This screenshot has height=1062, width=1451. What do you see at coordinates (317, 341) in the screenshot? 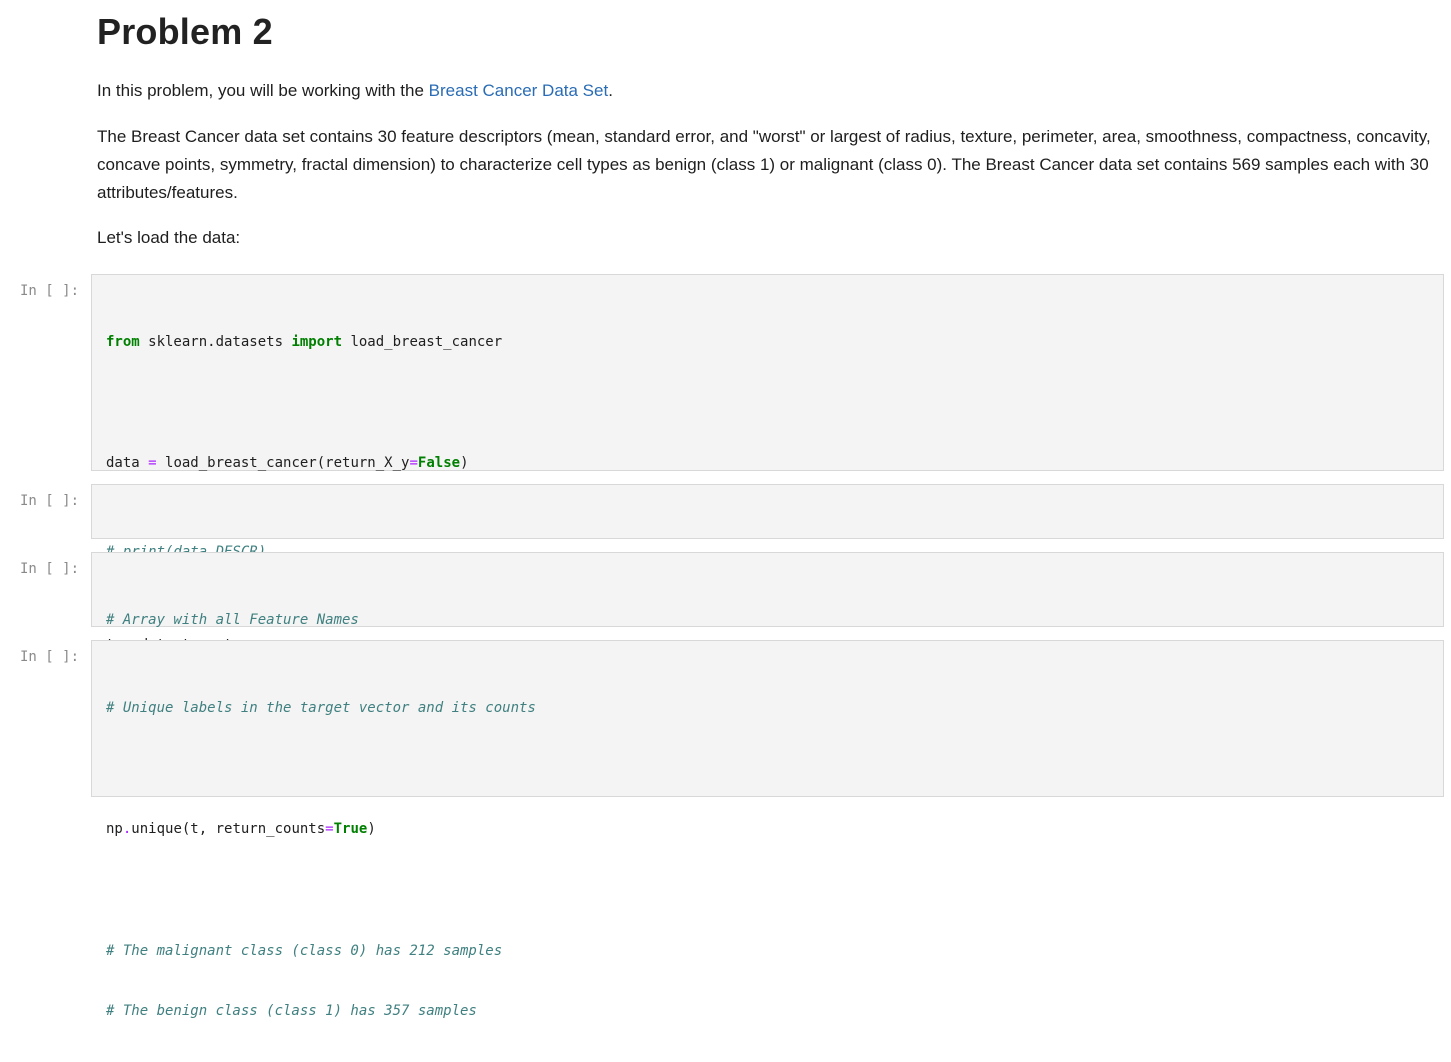
I see `keyword-import: import` at bounding box center [317, 341].